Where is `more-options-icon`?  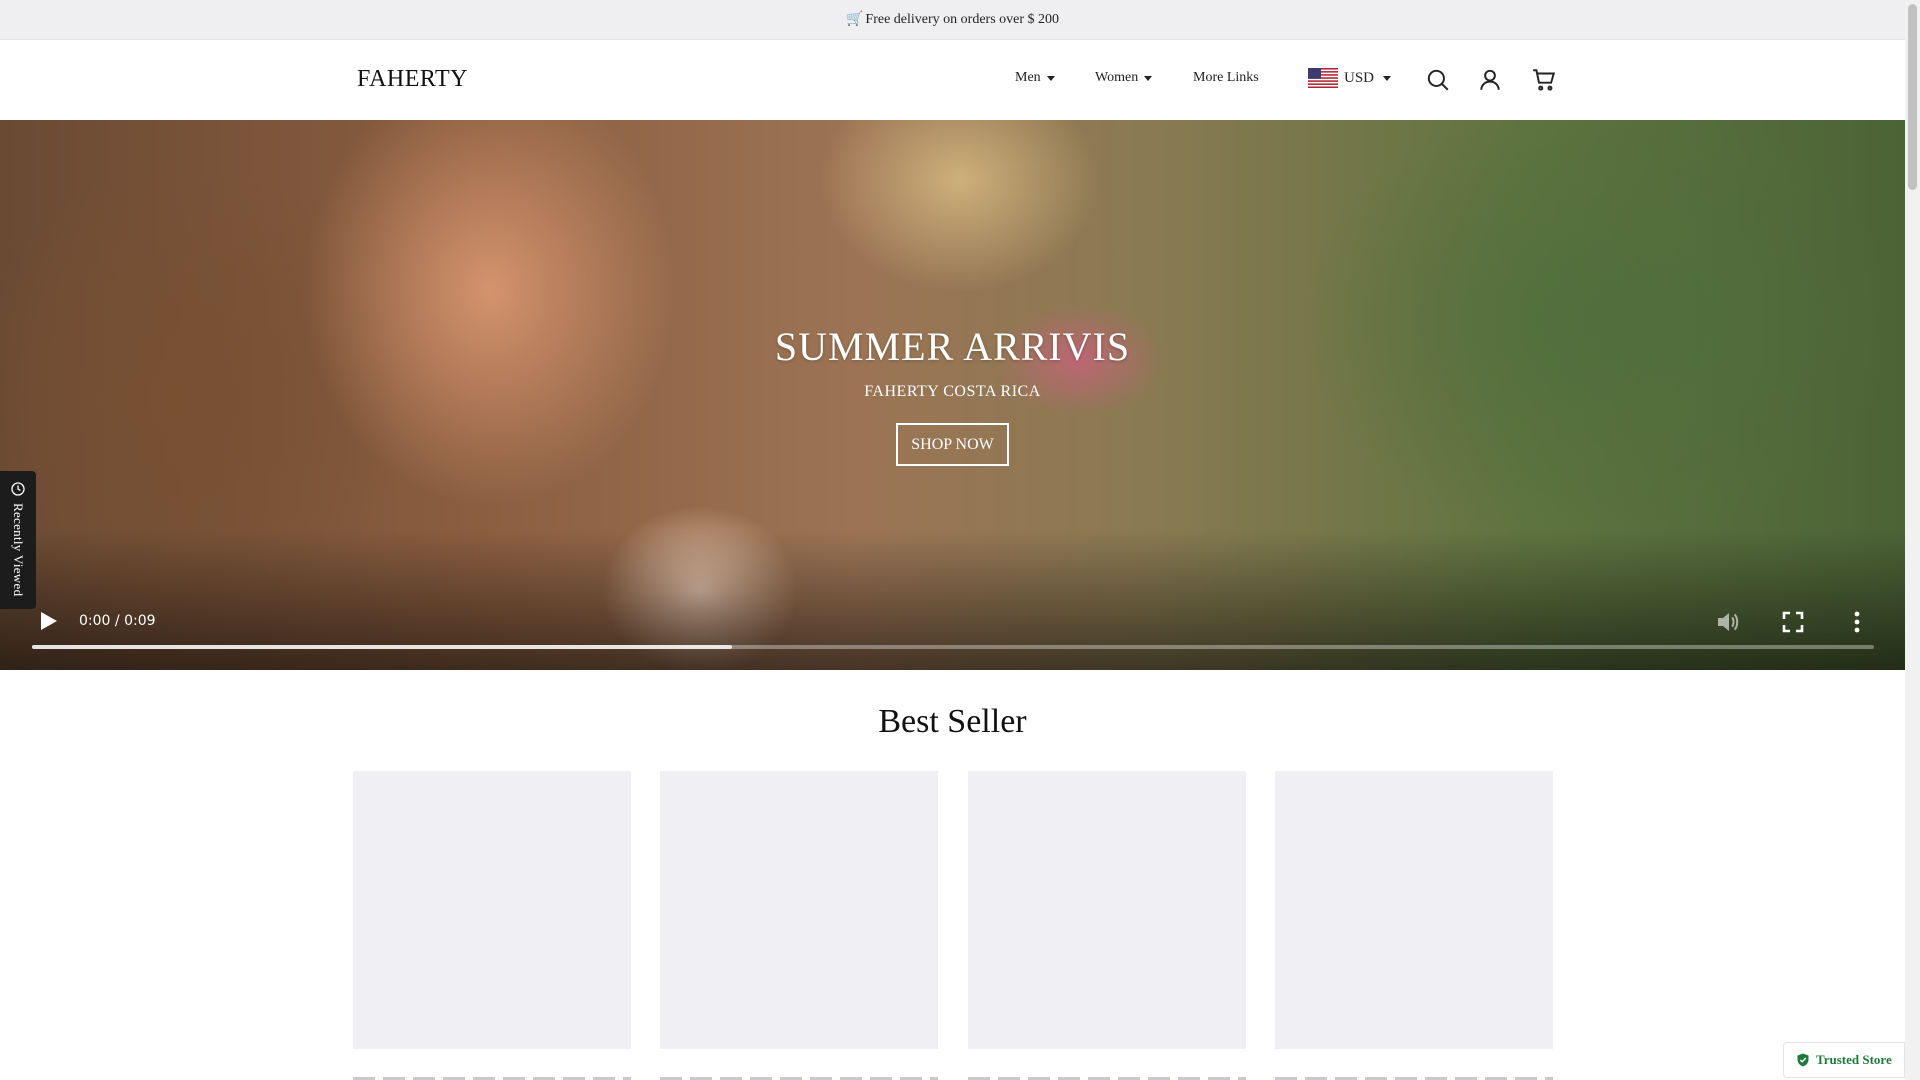 more-options-icon is located at coordinates (1857, 622).